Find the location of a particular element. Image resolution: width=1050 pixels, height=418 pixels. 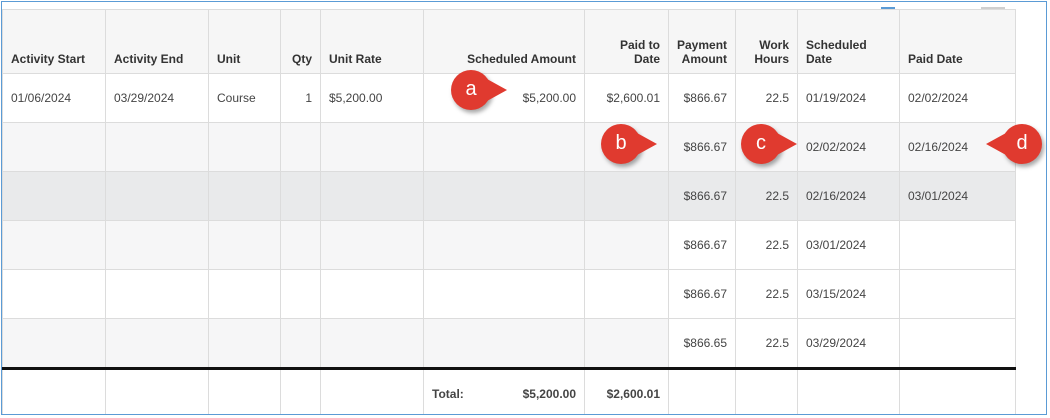

header-activity-start: Activity Start is located at coordinates (54, 41).